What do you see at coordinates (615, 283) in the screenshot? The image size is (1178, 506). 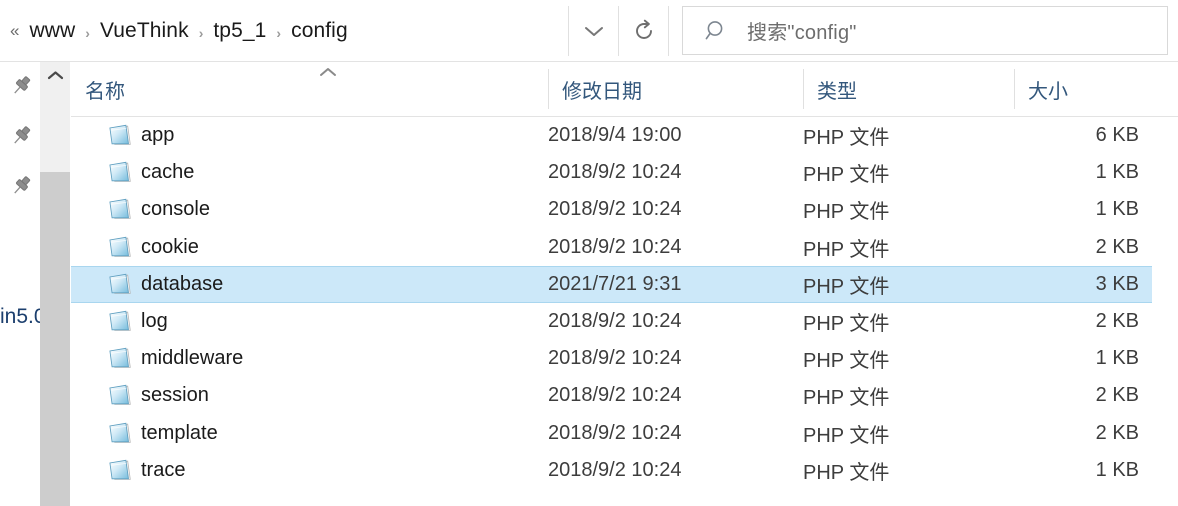 I see `file-date-cell: 2021/7/21 9:31` at bounding box center [615, 283].